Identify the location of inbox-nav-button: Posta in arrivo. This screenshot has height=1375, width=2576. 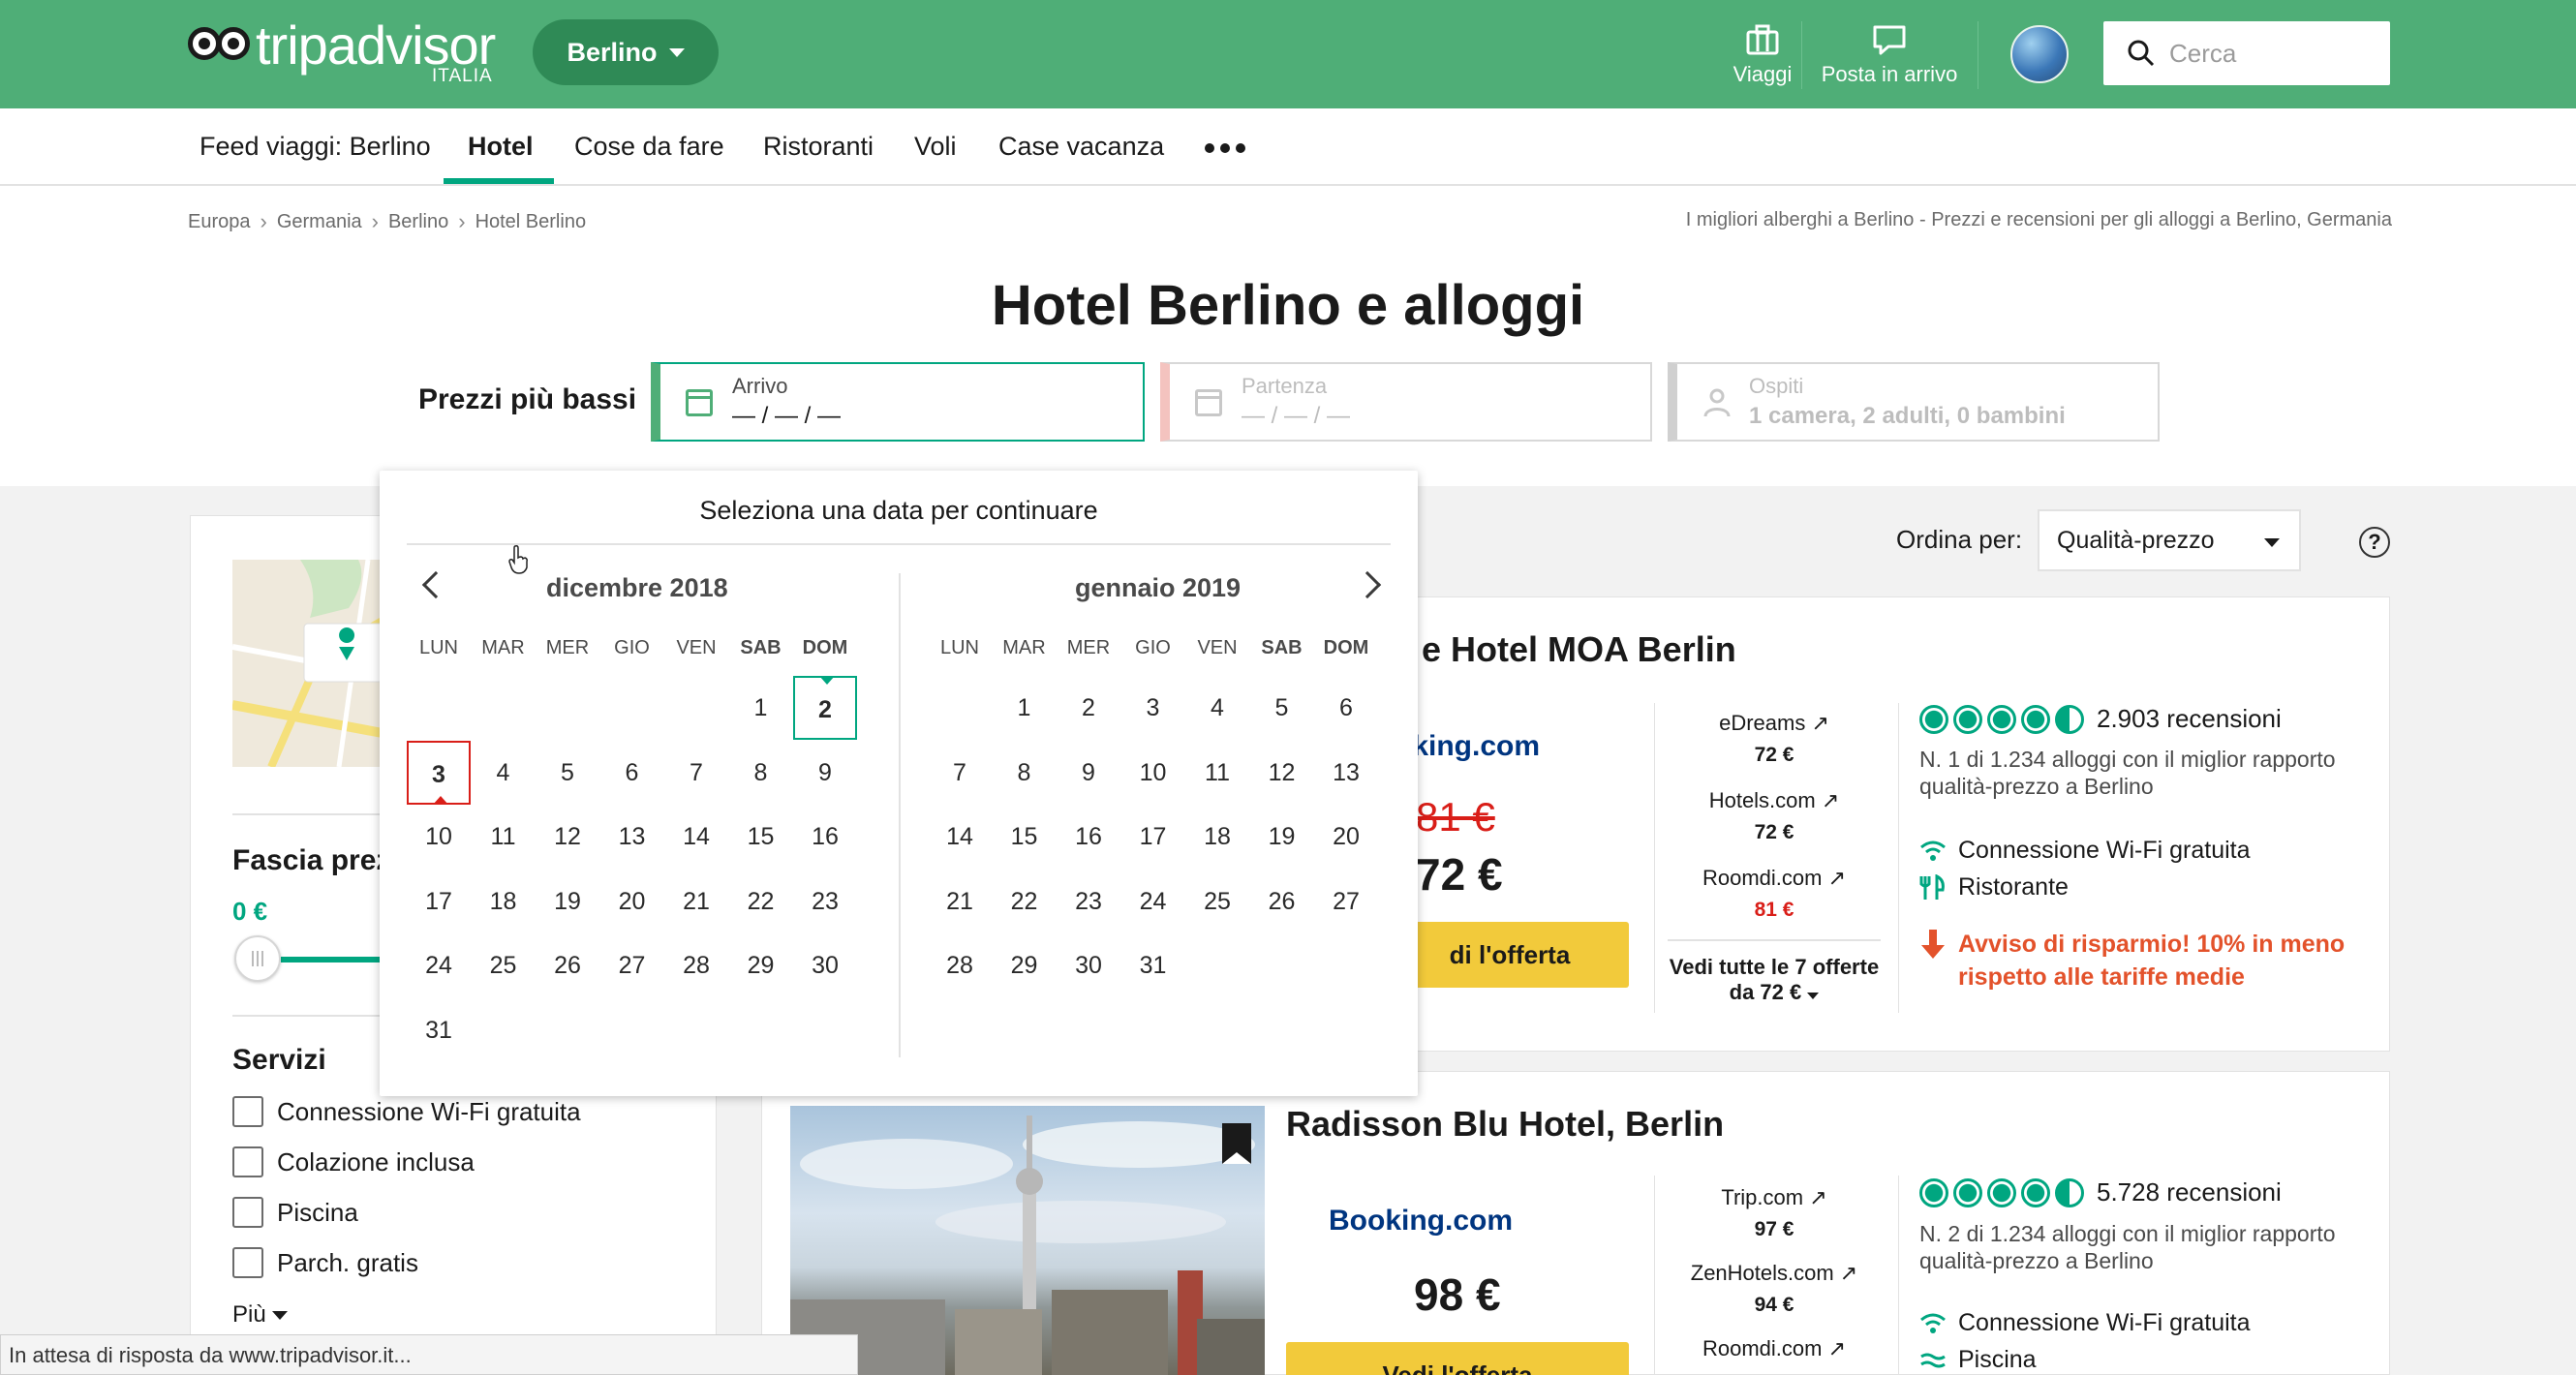
(1889, 55).